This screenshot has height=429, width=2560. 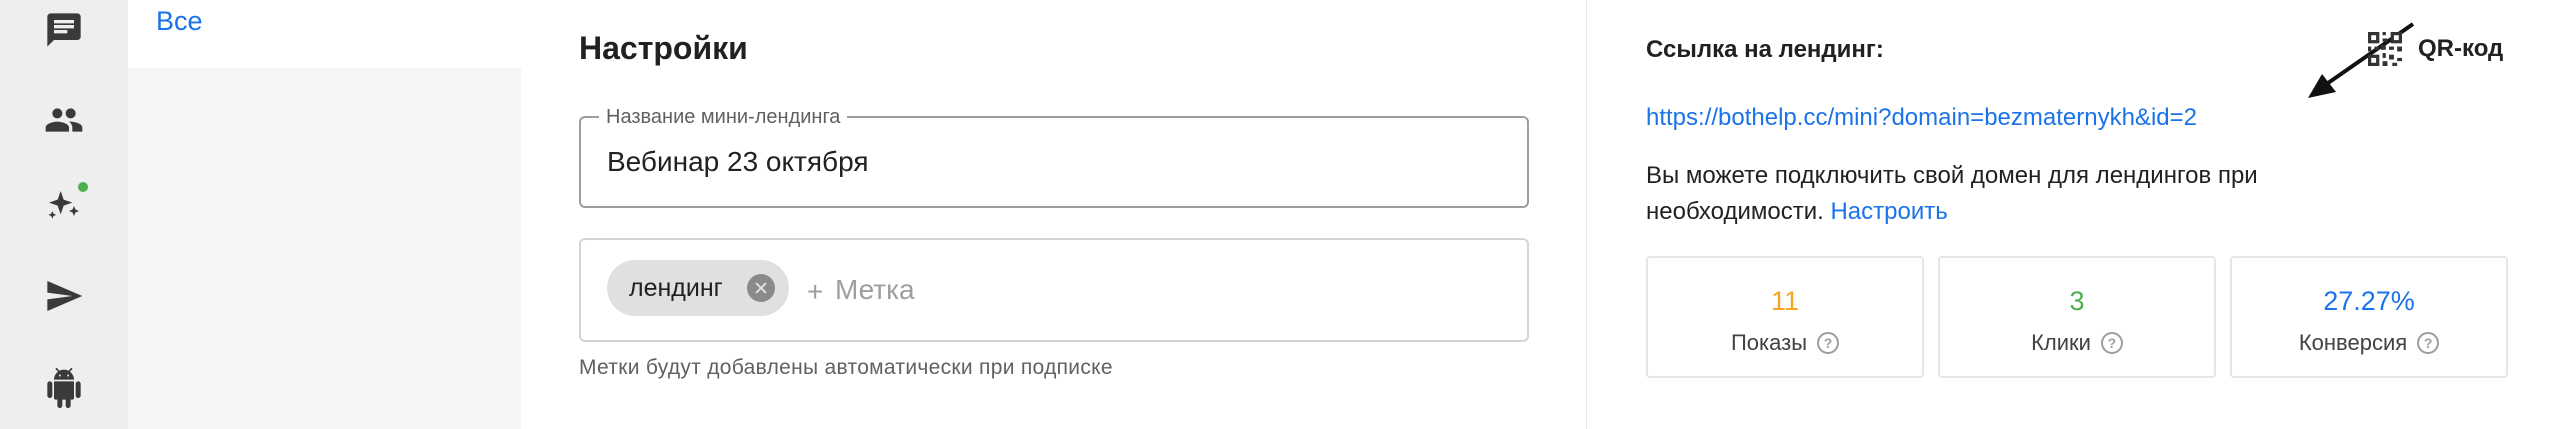 I want to click on stat-value: 27.27%, so click(x=2369, y=301).